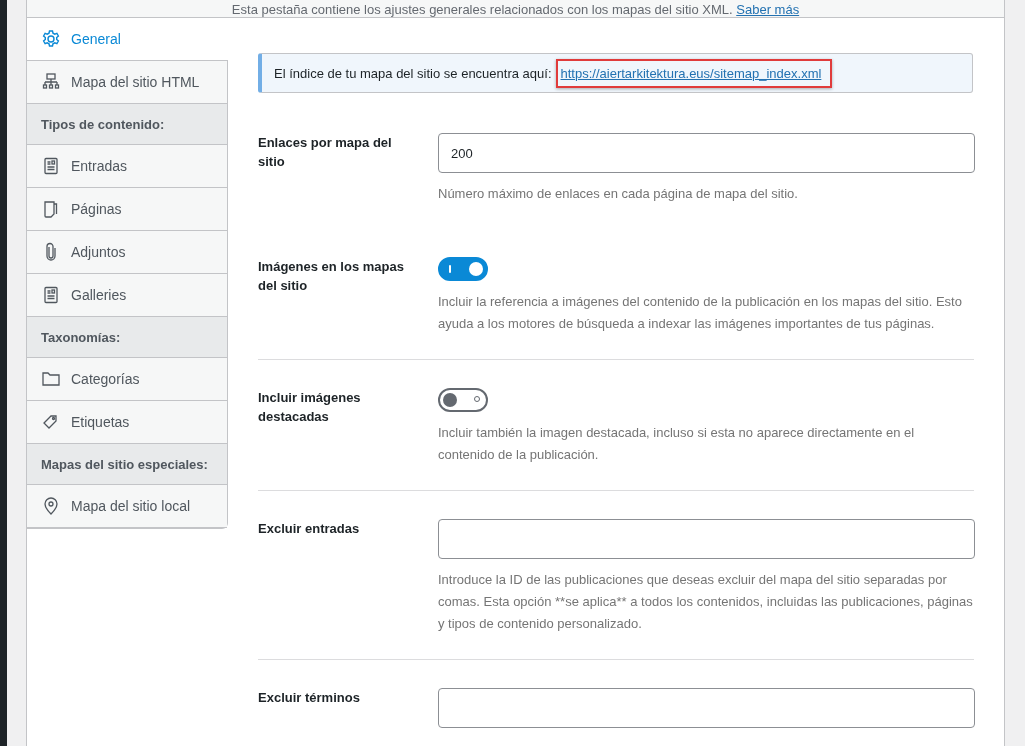  I want to click on folder-icon, so click(51, 379).